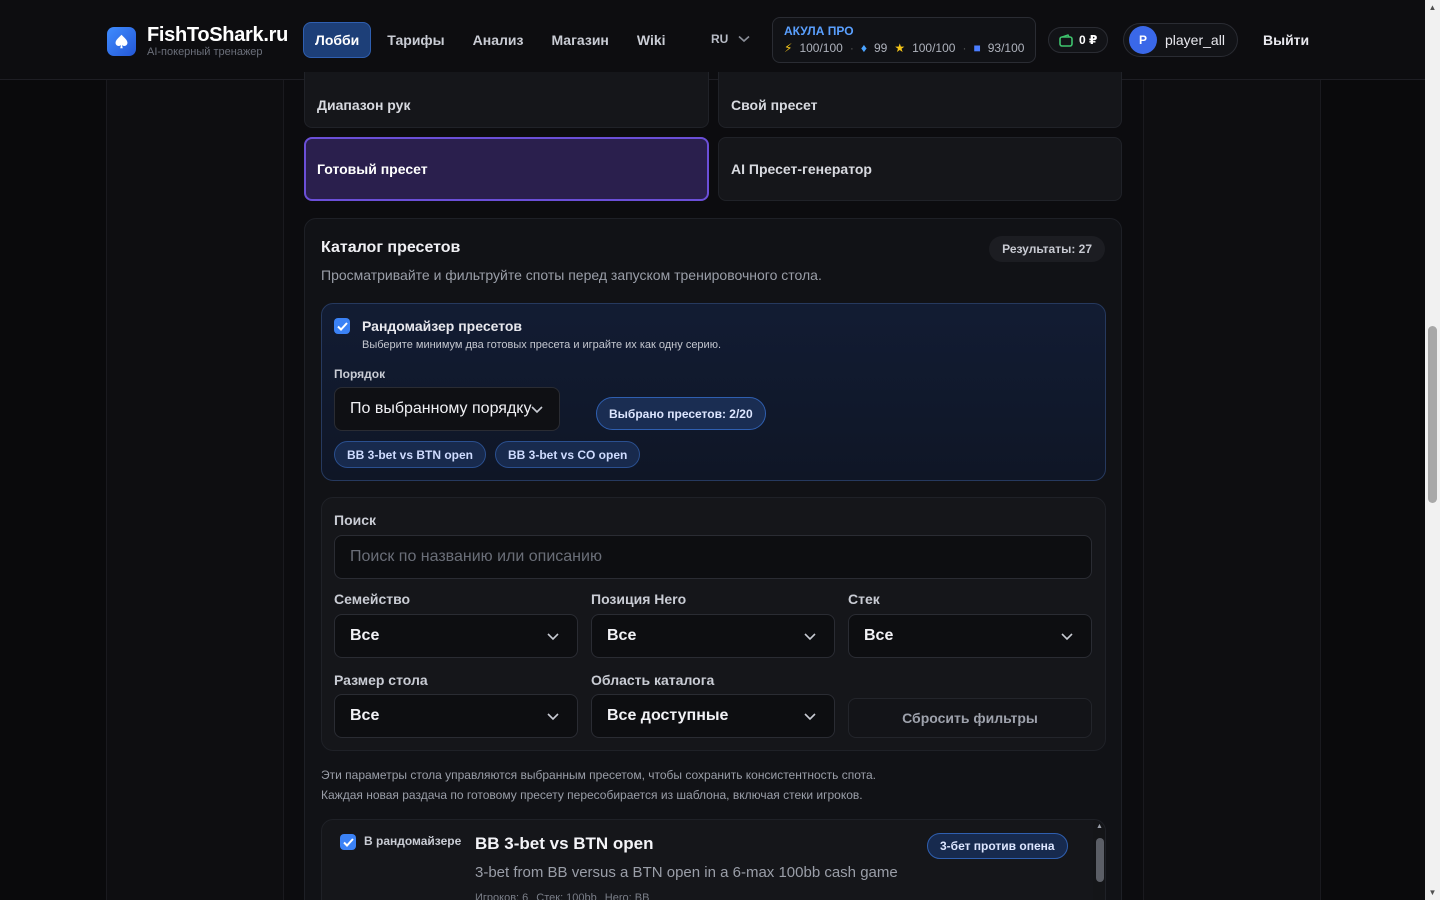 Image resolution: width=1440 pixels, height=900 pixels. I want to click on catalog-scope-select: Все доступные, so click(713, 716).